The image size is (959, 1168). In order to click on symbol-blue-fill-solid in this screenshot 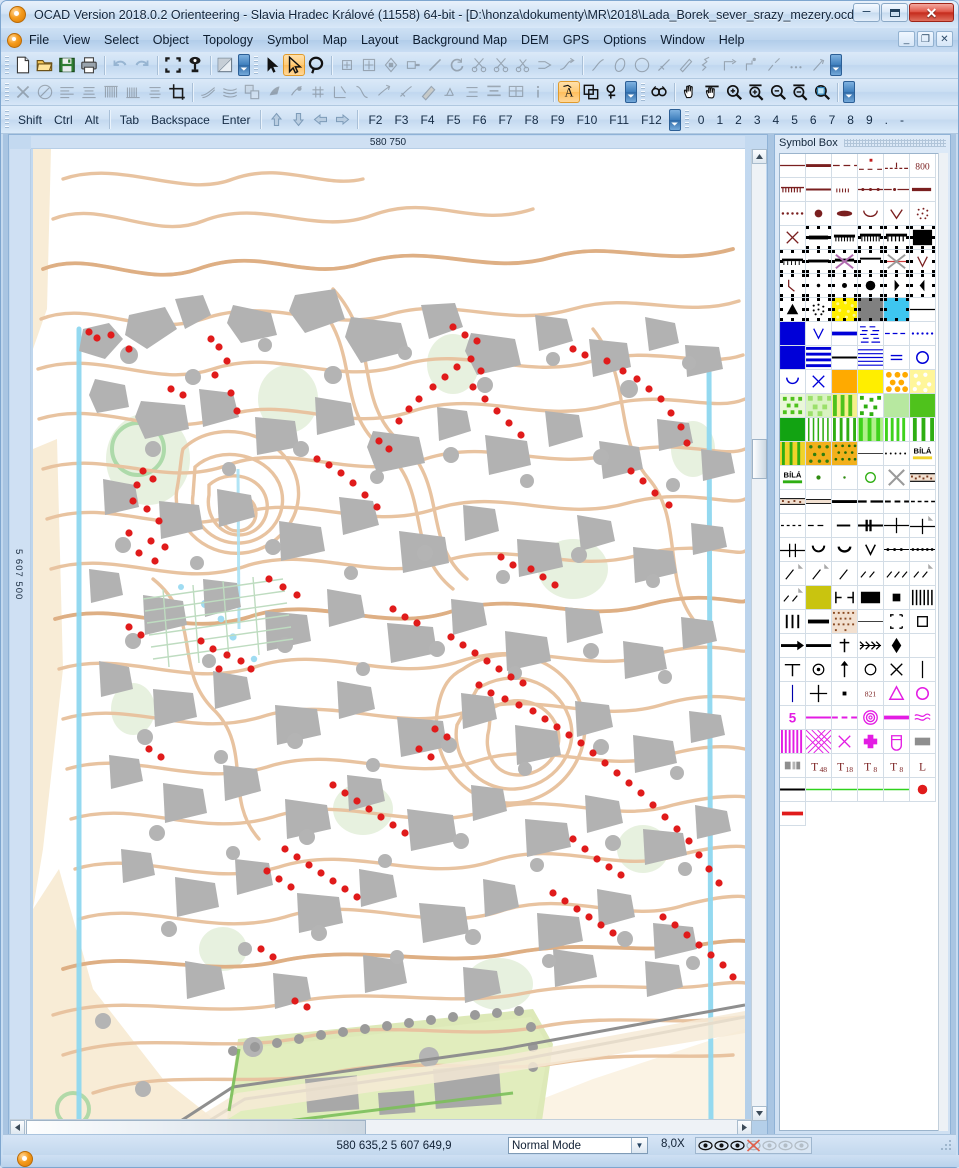, I will do `click(793, 358)`.